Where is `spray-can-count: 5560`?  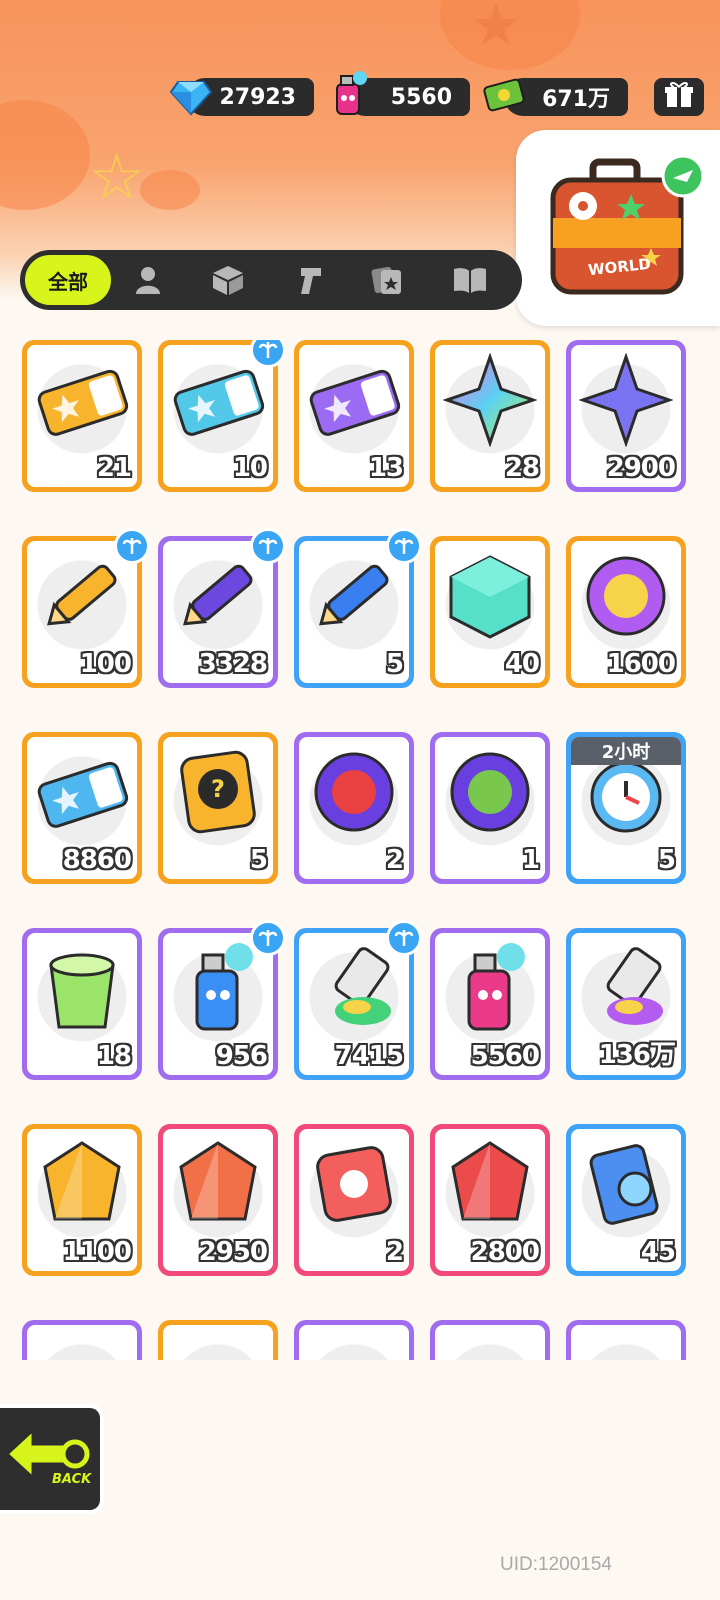 spray-can-count: 5560 is located at coordinates (421, 97).